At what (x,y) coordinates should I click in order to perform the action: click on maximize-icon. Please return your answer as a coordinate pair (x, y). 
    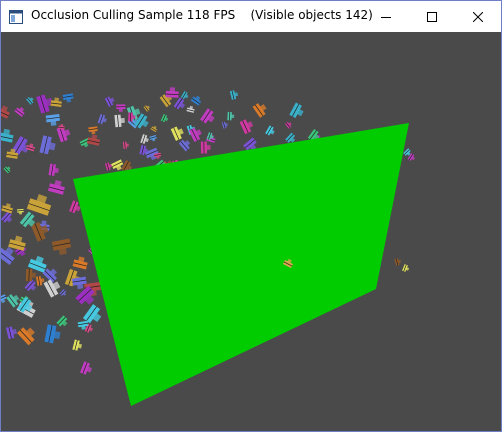
    Looking at the image, I should click on (432, 16).